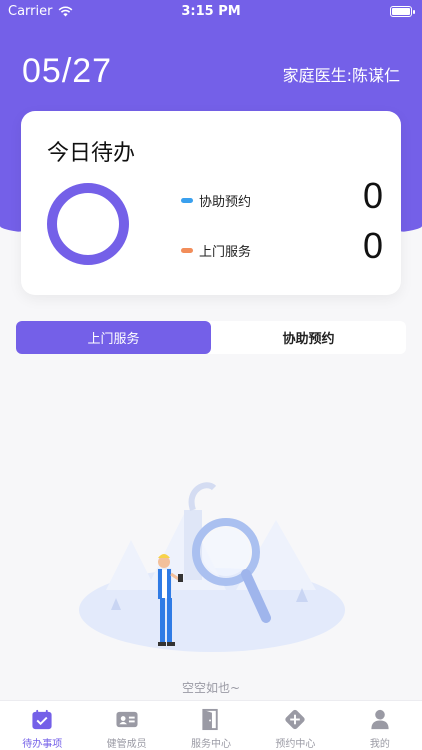  I want to click on calendar-check-icon, so click(42, 719).